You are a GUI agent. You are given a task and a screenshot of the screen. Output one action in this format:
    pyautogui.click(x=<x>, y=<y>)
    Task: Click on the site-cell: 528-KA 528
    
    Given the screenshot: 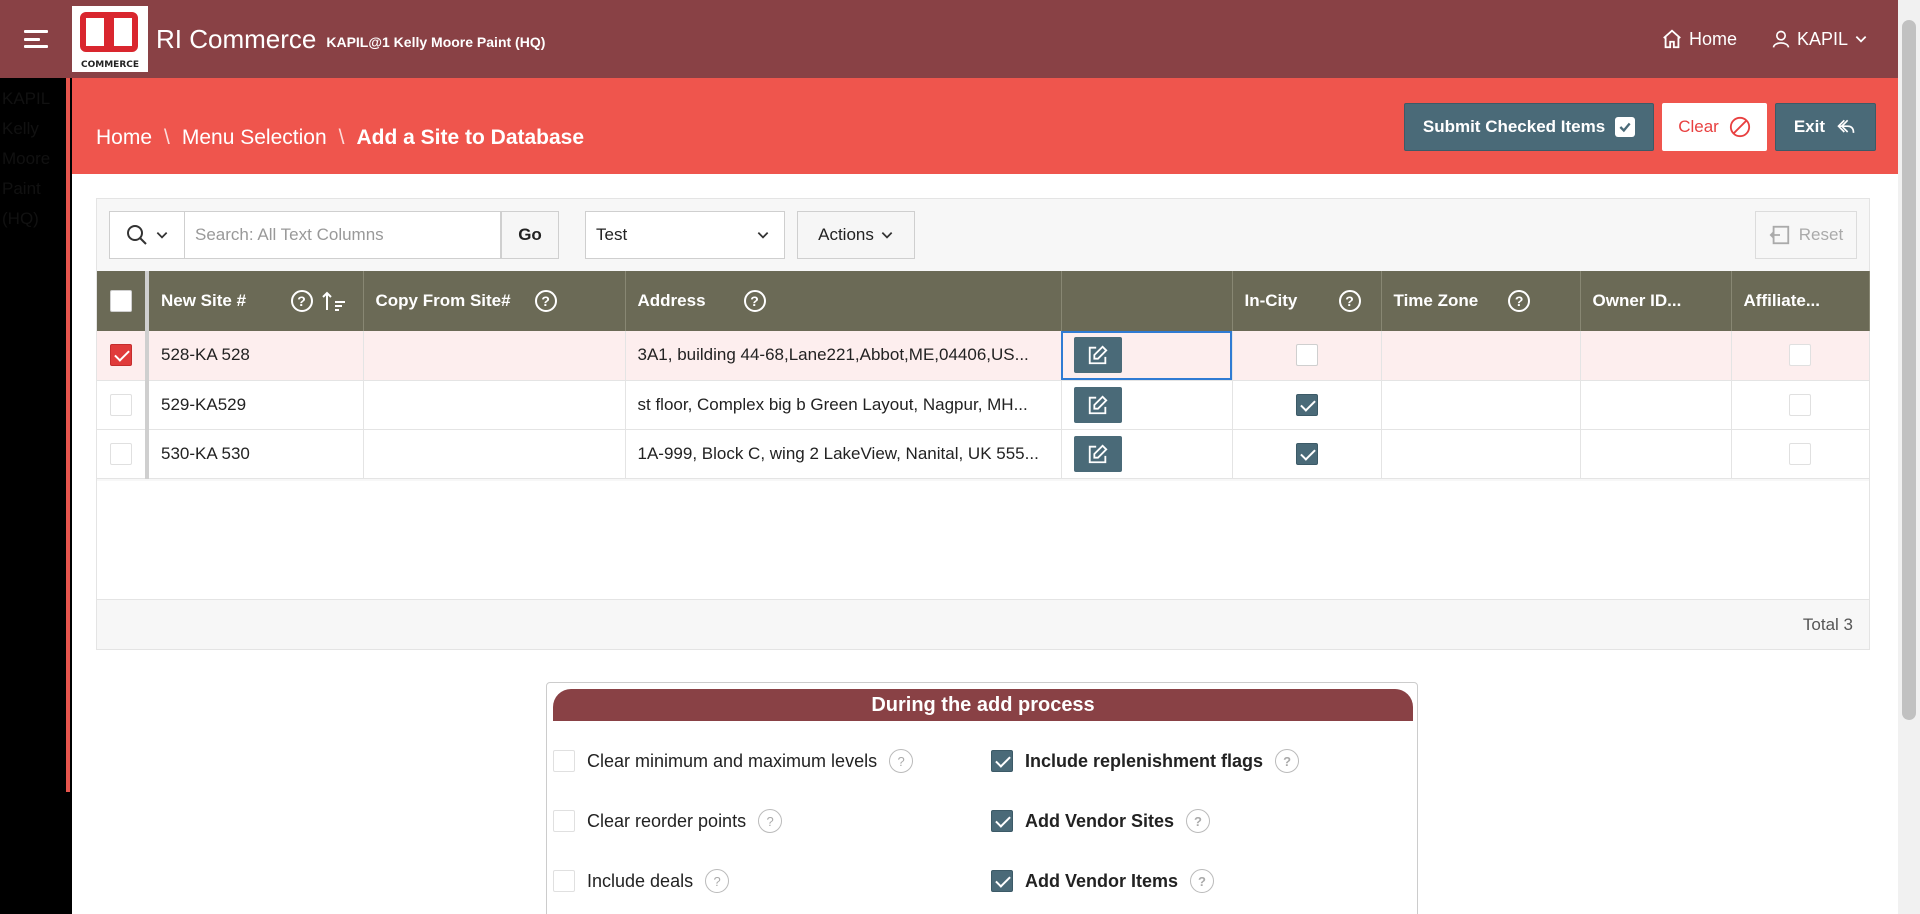 What is the action you would take?
    pyautogui.click(x=255, y=356)
    